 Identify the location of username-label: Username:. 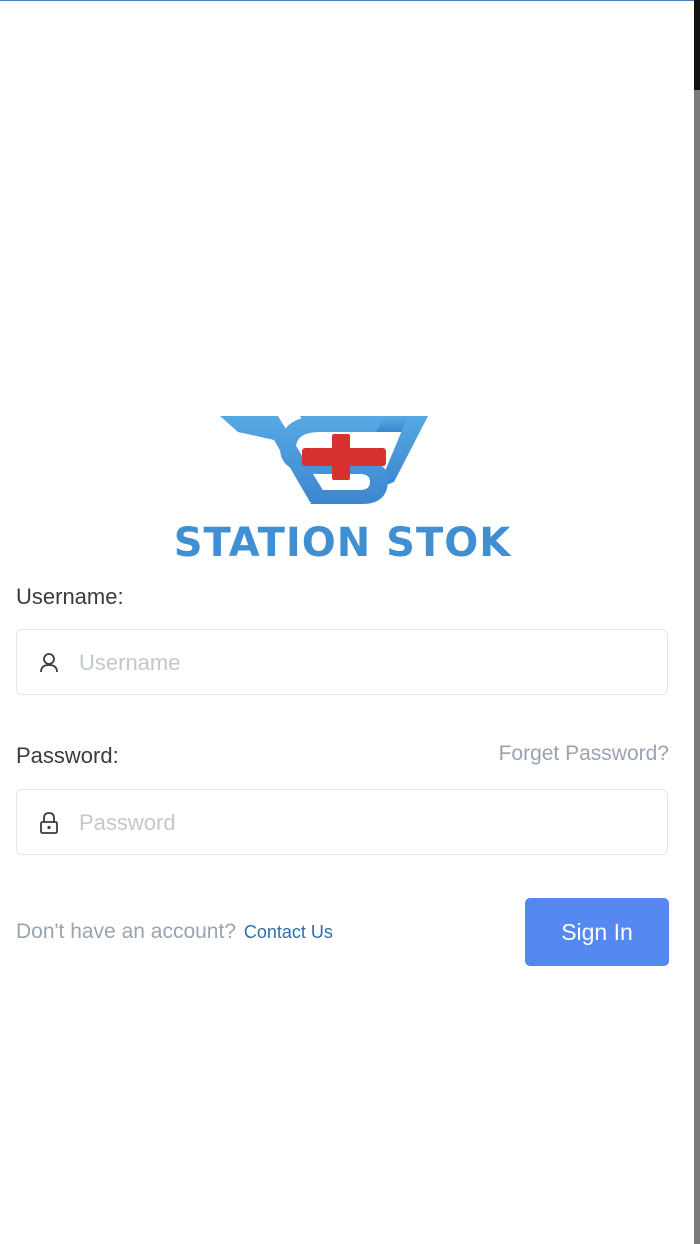
(70, 596).